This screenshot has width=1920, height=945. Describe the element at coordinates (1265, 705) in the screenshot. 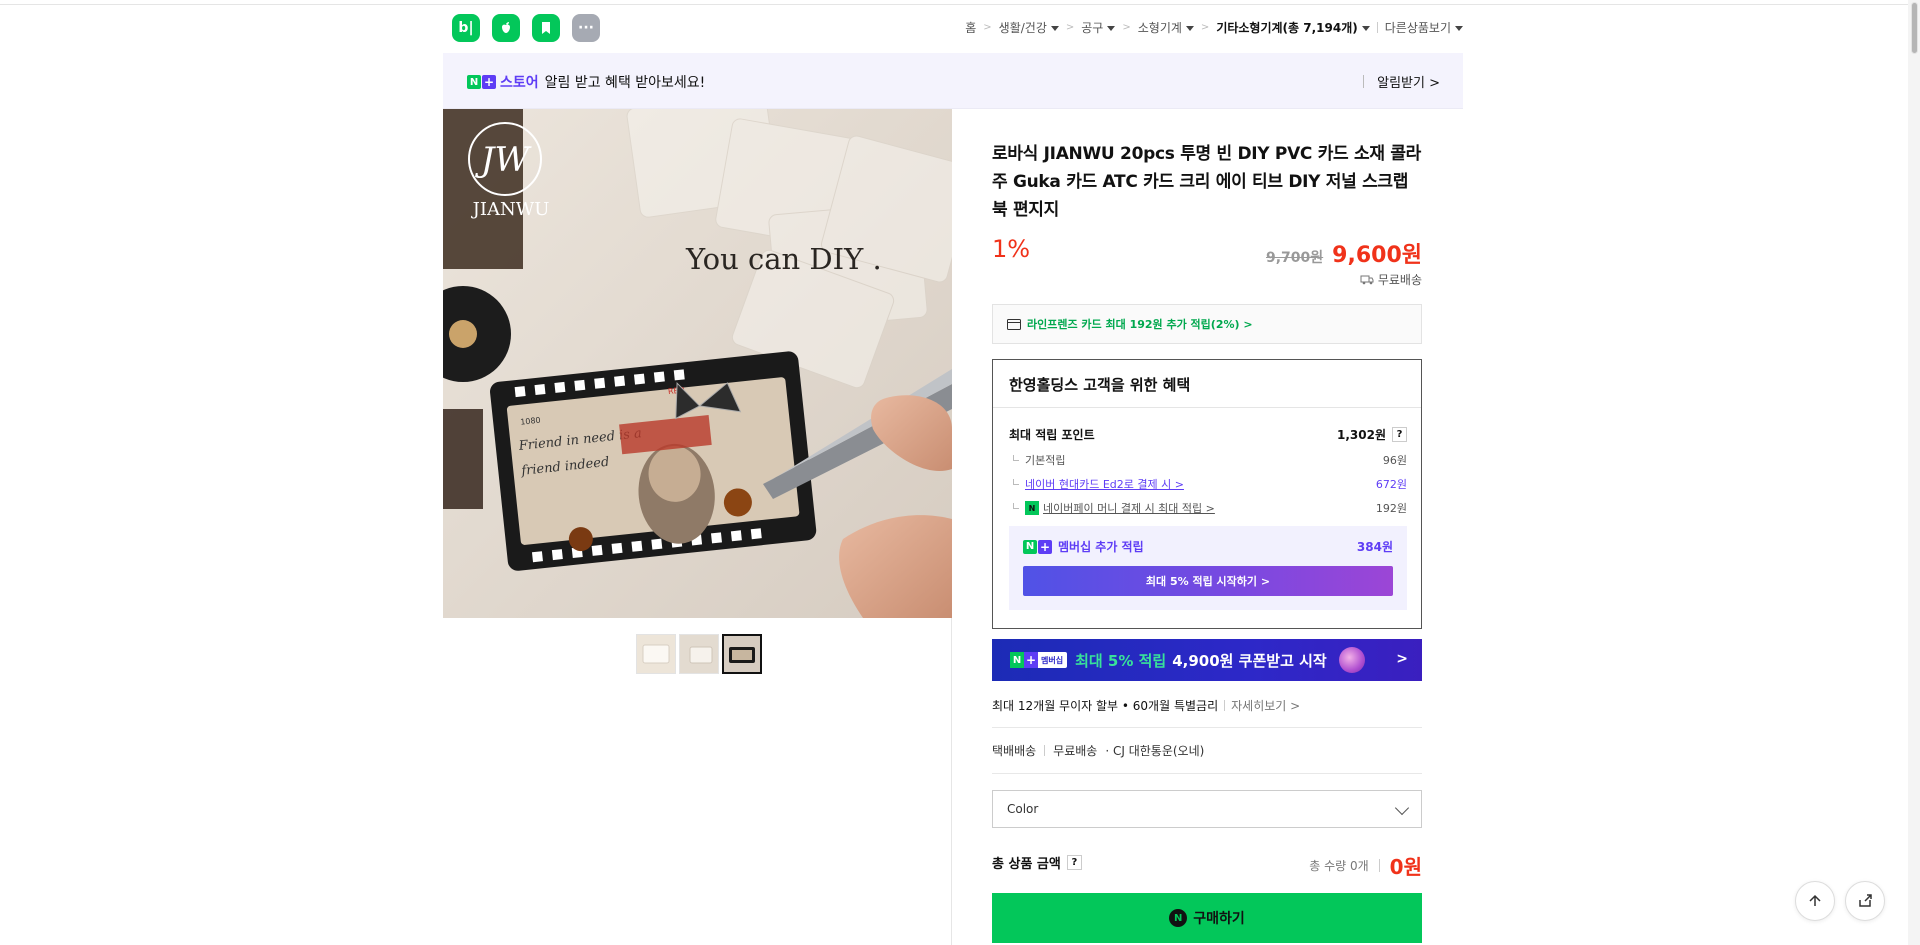

I see `installment-detail-link: 자세히보기 >` at that location.